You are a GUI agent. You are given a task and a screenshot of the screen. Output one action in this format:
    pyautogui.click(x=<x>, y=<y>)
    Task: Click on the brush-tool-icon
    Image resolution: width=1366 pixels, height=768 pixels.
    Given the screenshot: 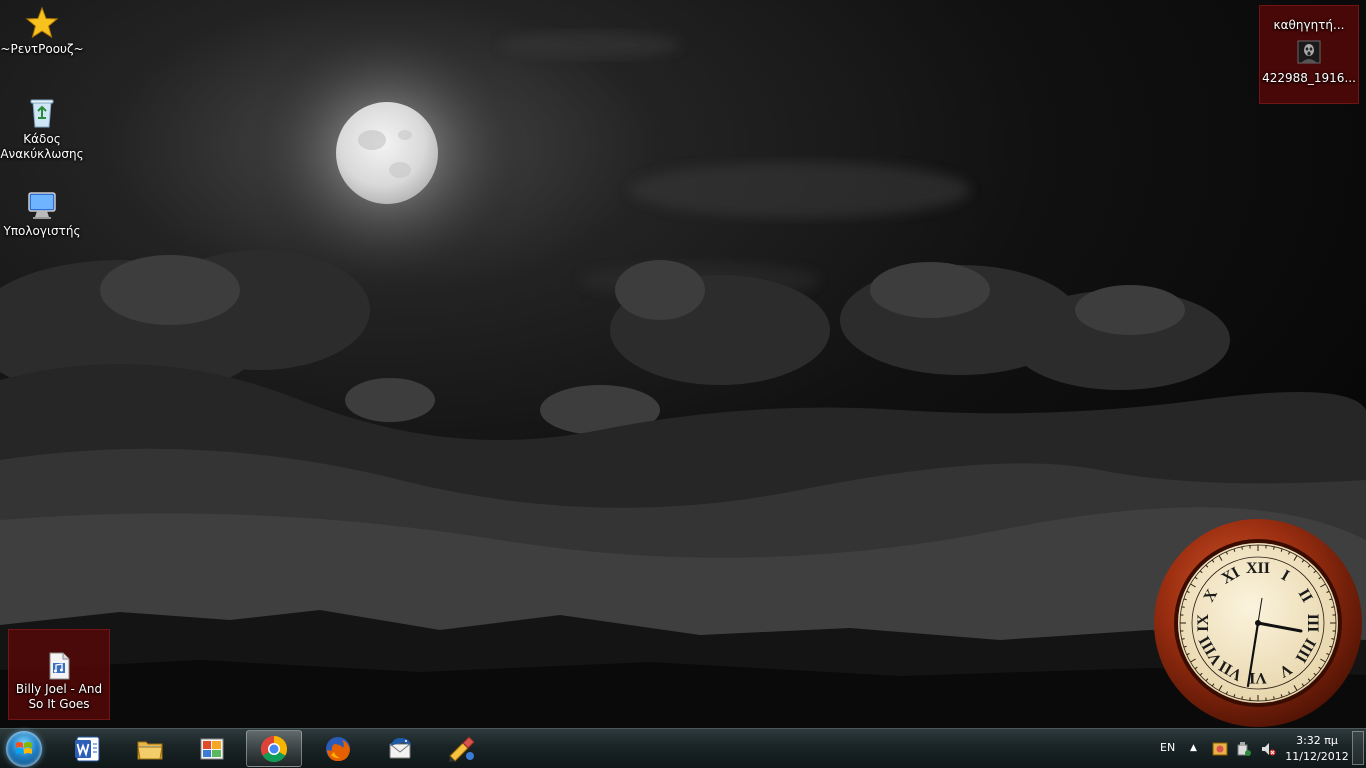 What is the action you would take?
    pyautogui.click(x=462, y=748)
    